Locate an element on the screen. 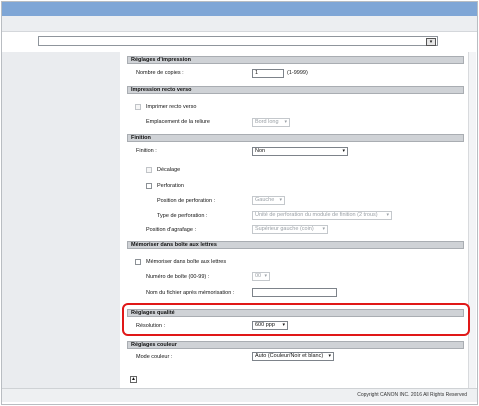 The height and width of the screenshot is (406, 479). binding-select: Bord long ▾ is located at coordinates (271, 122).